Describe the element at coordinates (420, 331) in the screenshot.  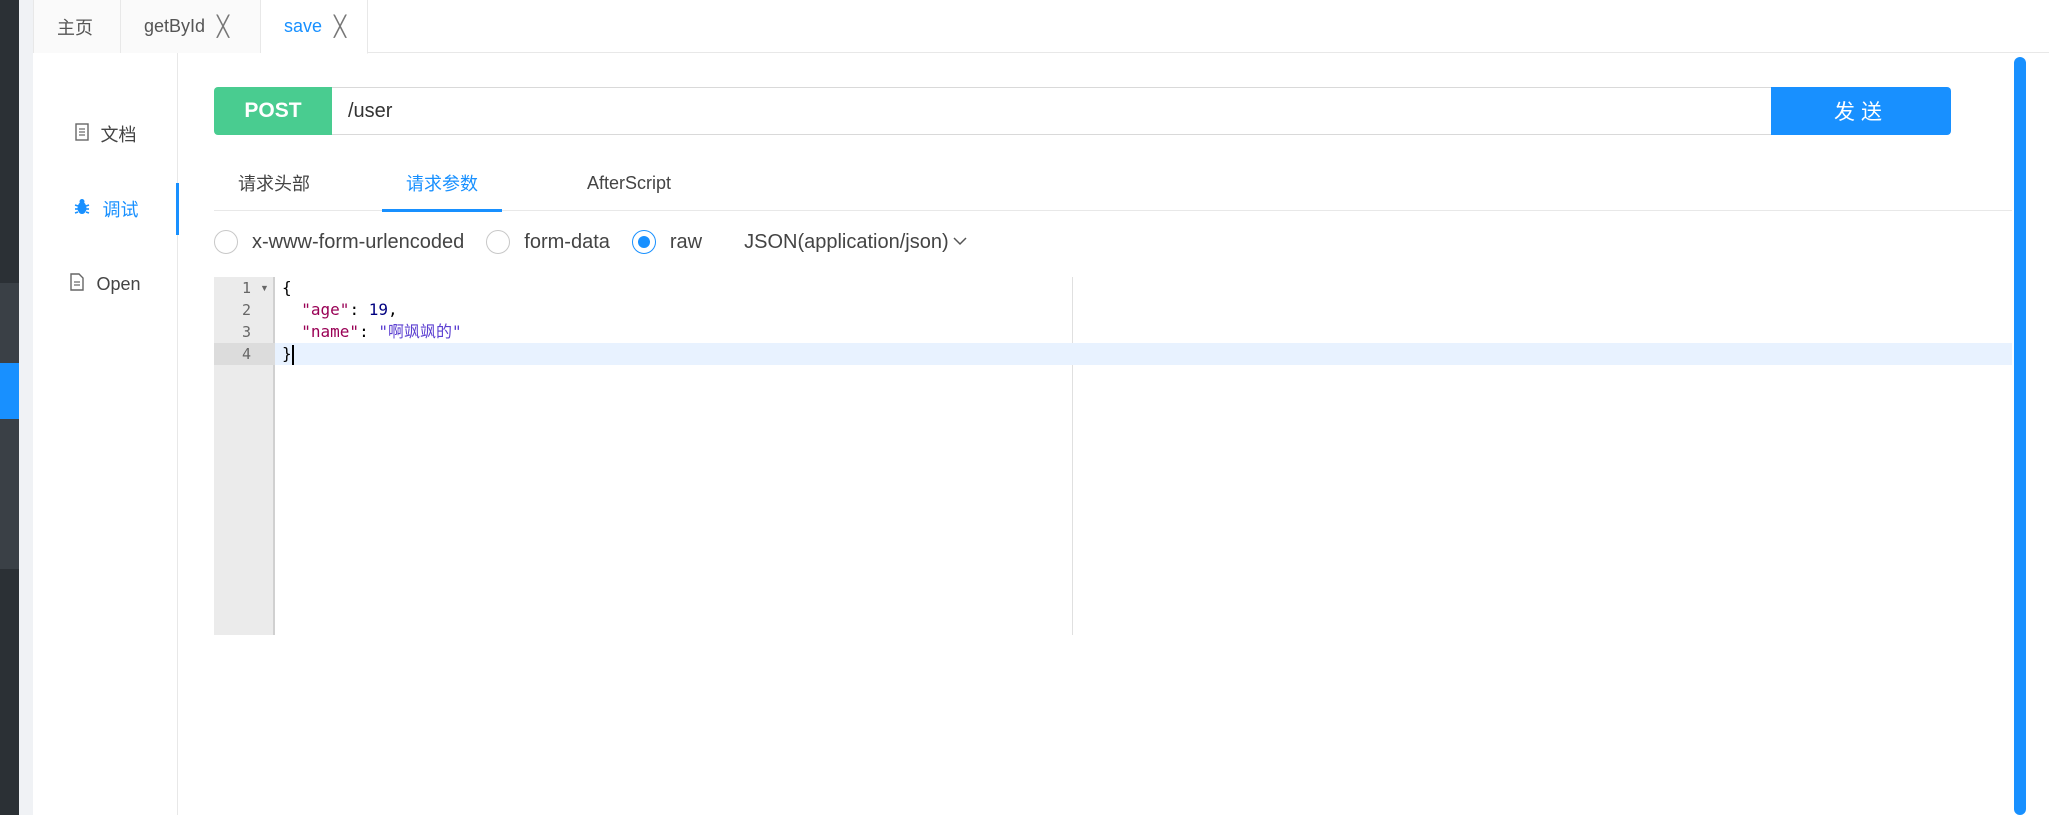
I see `code-token: "啊飒飒的"` at that location.